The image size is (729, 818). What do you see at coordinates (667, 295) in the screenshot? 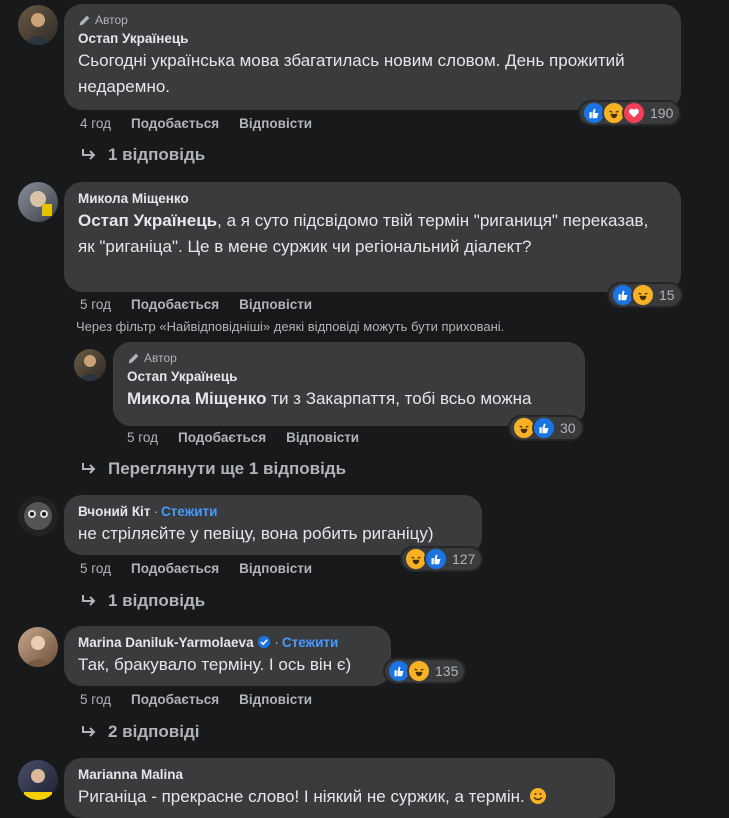
I see `reaction-count: 15` at bounding box center [667, 295].